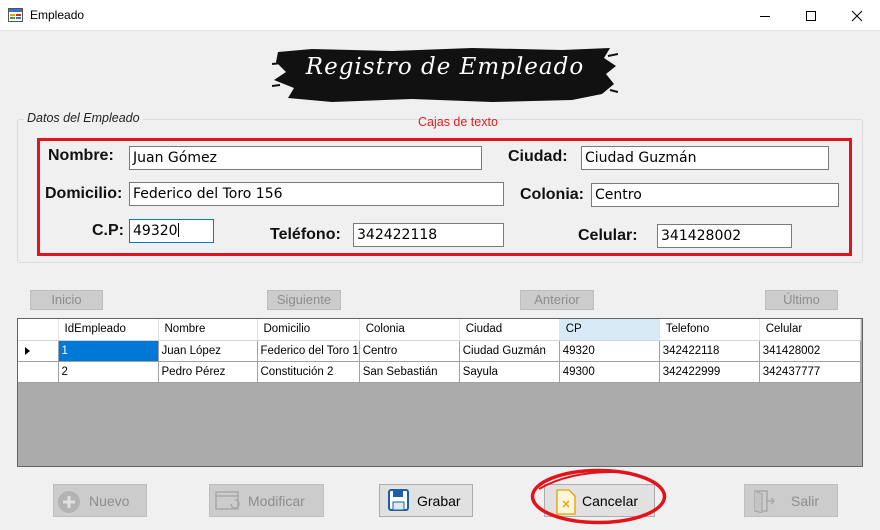  I want to click on ultimo-button: Último, so click(801, 300).